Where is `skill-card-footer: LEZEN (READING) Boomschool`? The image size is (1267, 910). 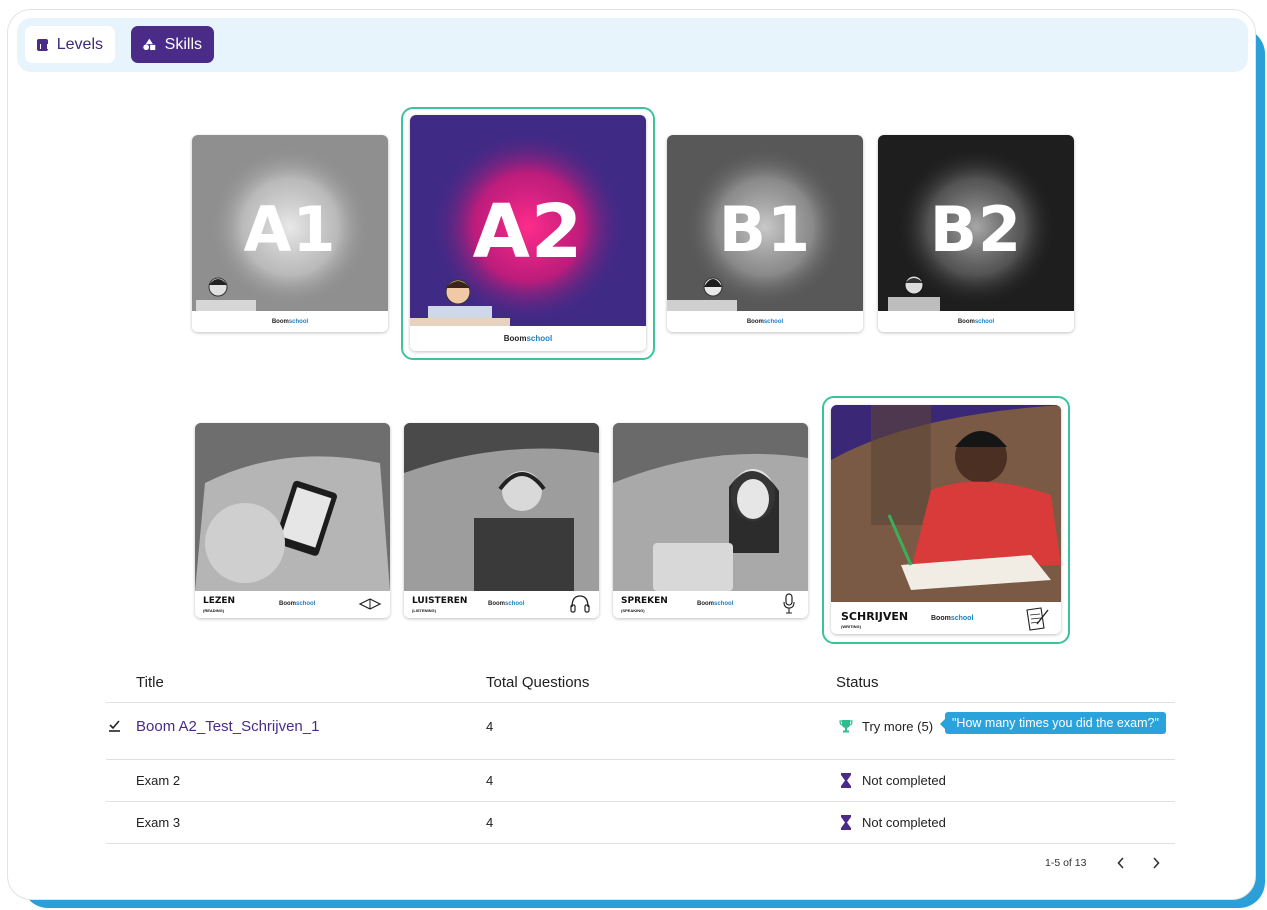
skill-card-footer: LEZEN (READING) Boomschool is located at coordinates (292, 604).